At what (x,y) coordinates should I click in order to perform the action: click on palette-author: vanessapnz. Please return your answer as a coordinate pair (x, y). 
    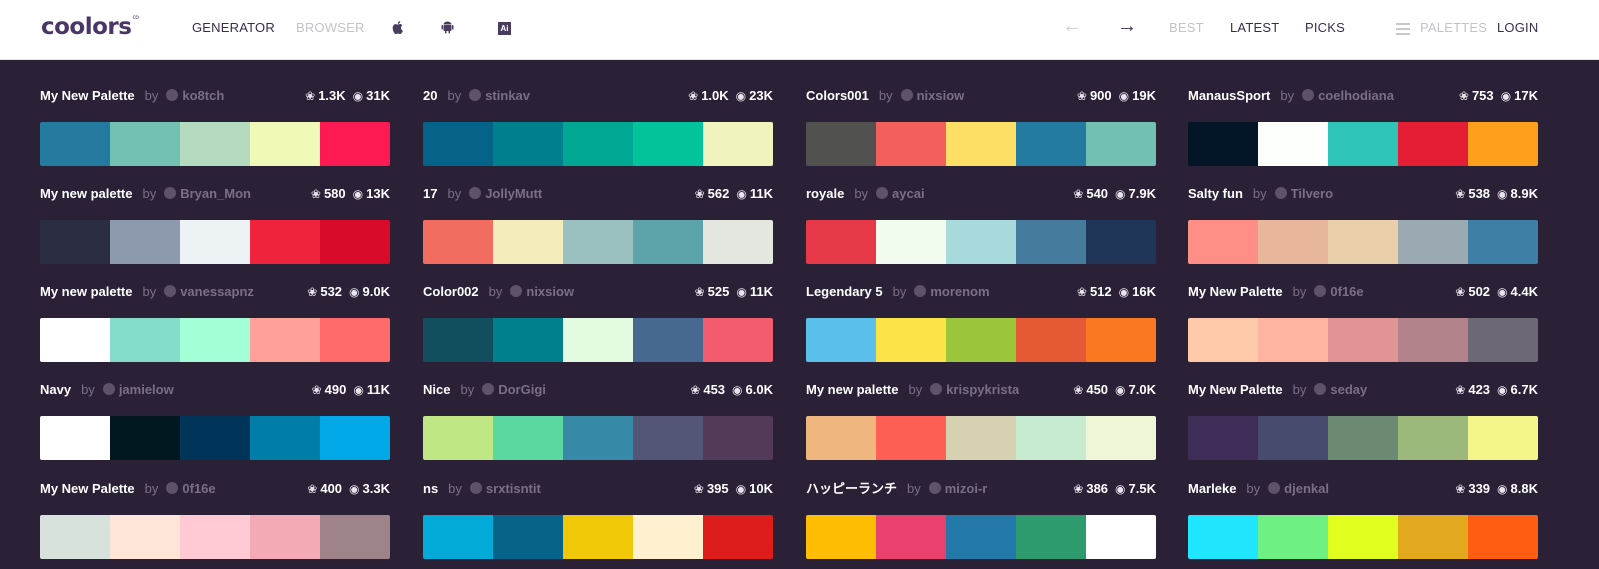
    Looking at the image, I should click on (217, 292).